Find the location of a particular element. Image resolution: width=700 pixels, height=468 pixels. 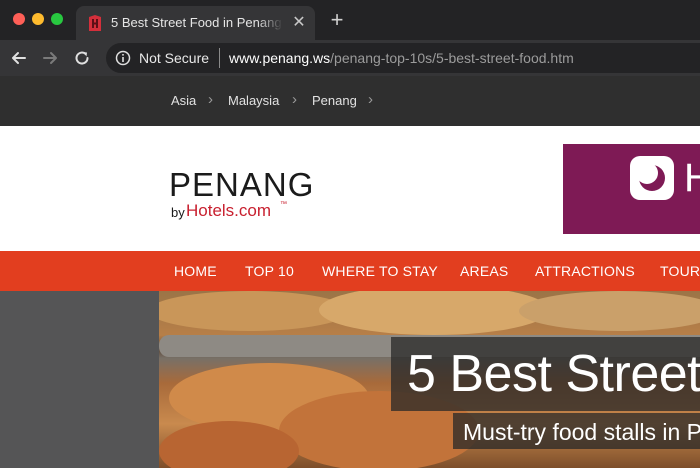

logo-title: PENANG is located at coordinates (242, 184).